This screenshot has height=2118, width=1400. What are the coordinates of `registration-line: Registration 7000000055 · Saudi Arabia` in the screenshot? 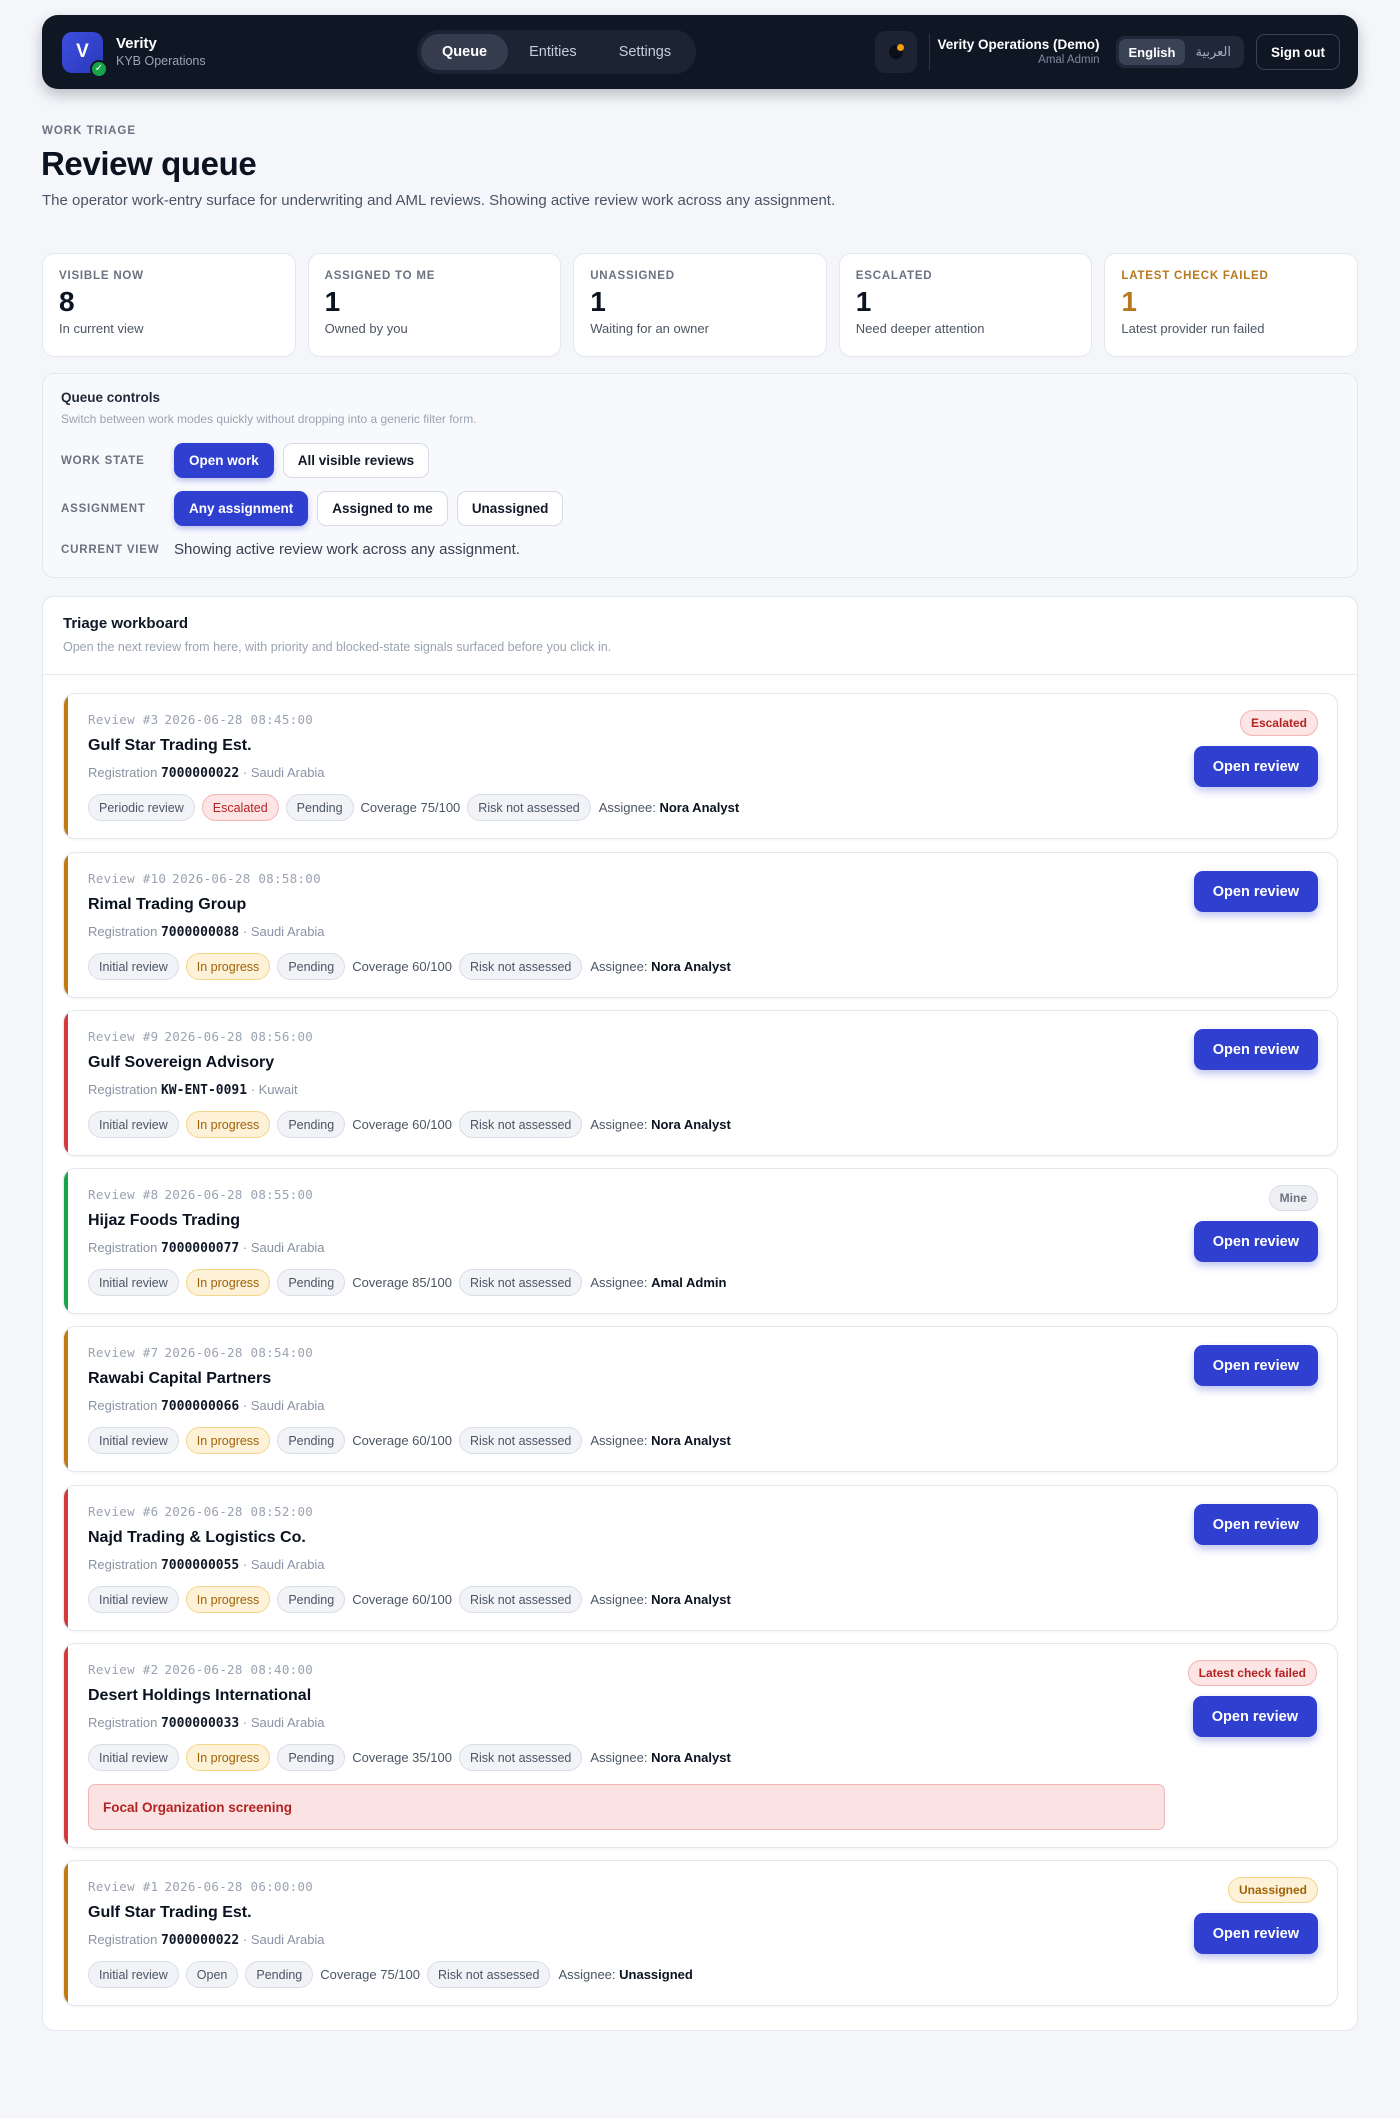 It's located at (409, 1565).